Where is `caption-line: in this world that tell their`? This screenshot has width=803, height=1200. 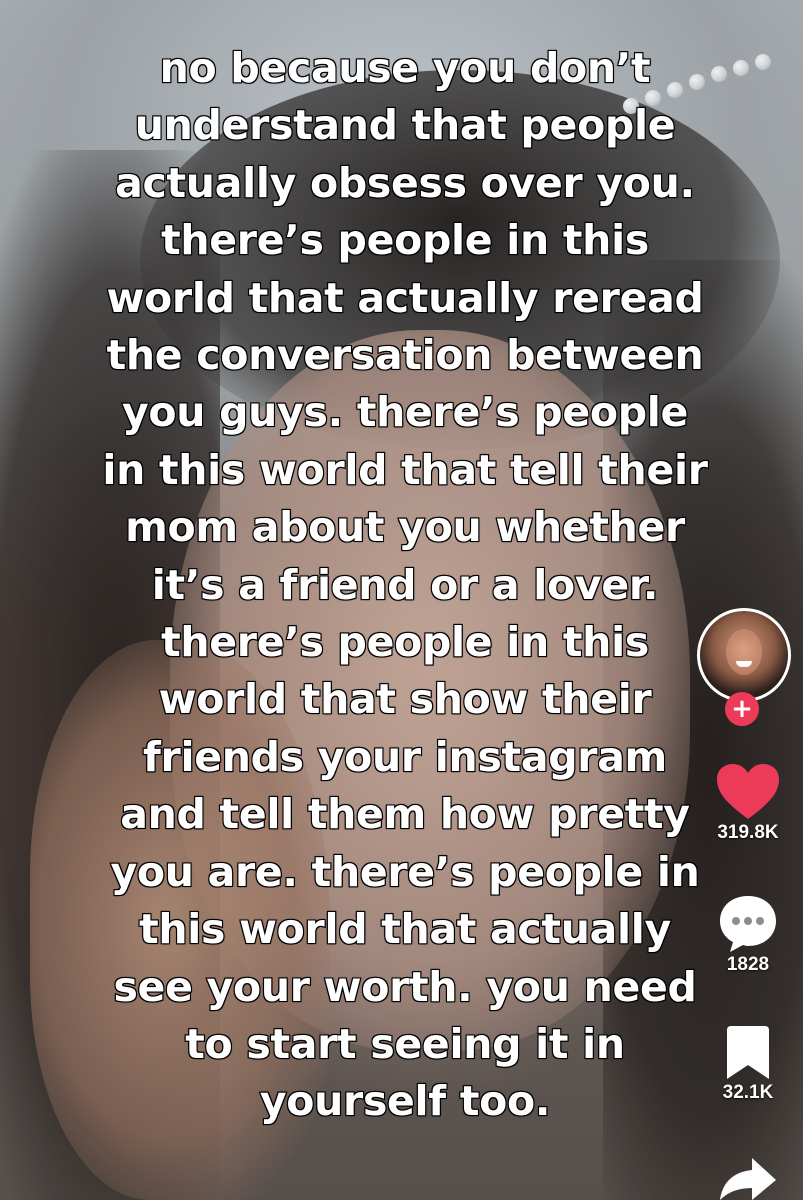 caption-line: in this world that tell their is located at coordinates (405, 470).